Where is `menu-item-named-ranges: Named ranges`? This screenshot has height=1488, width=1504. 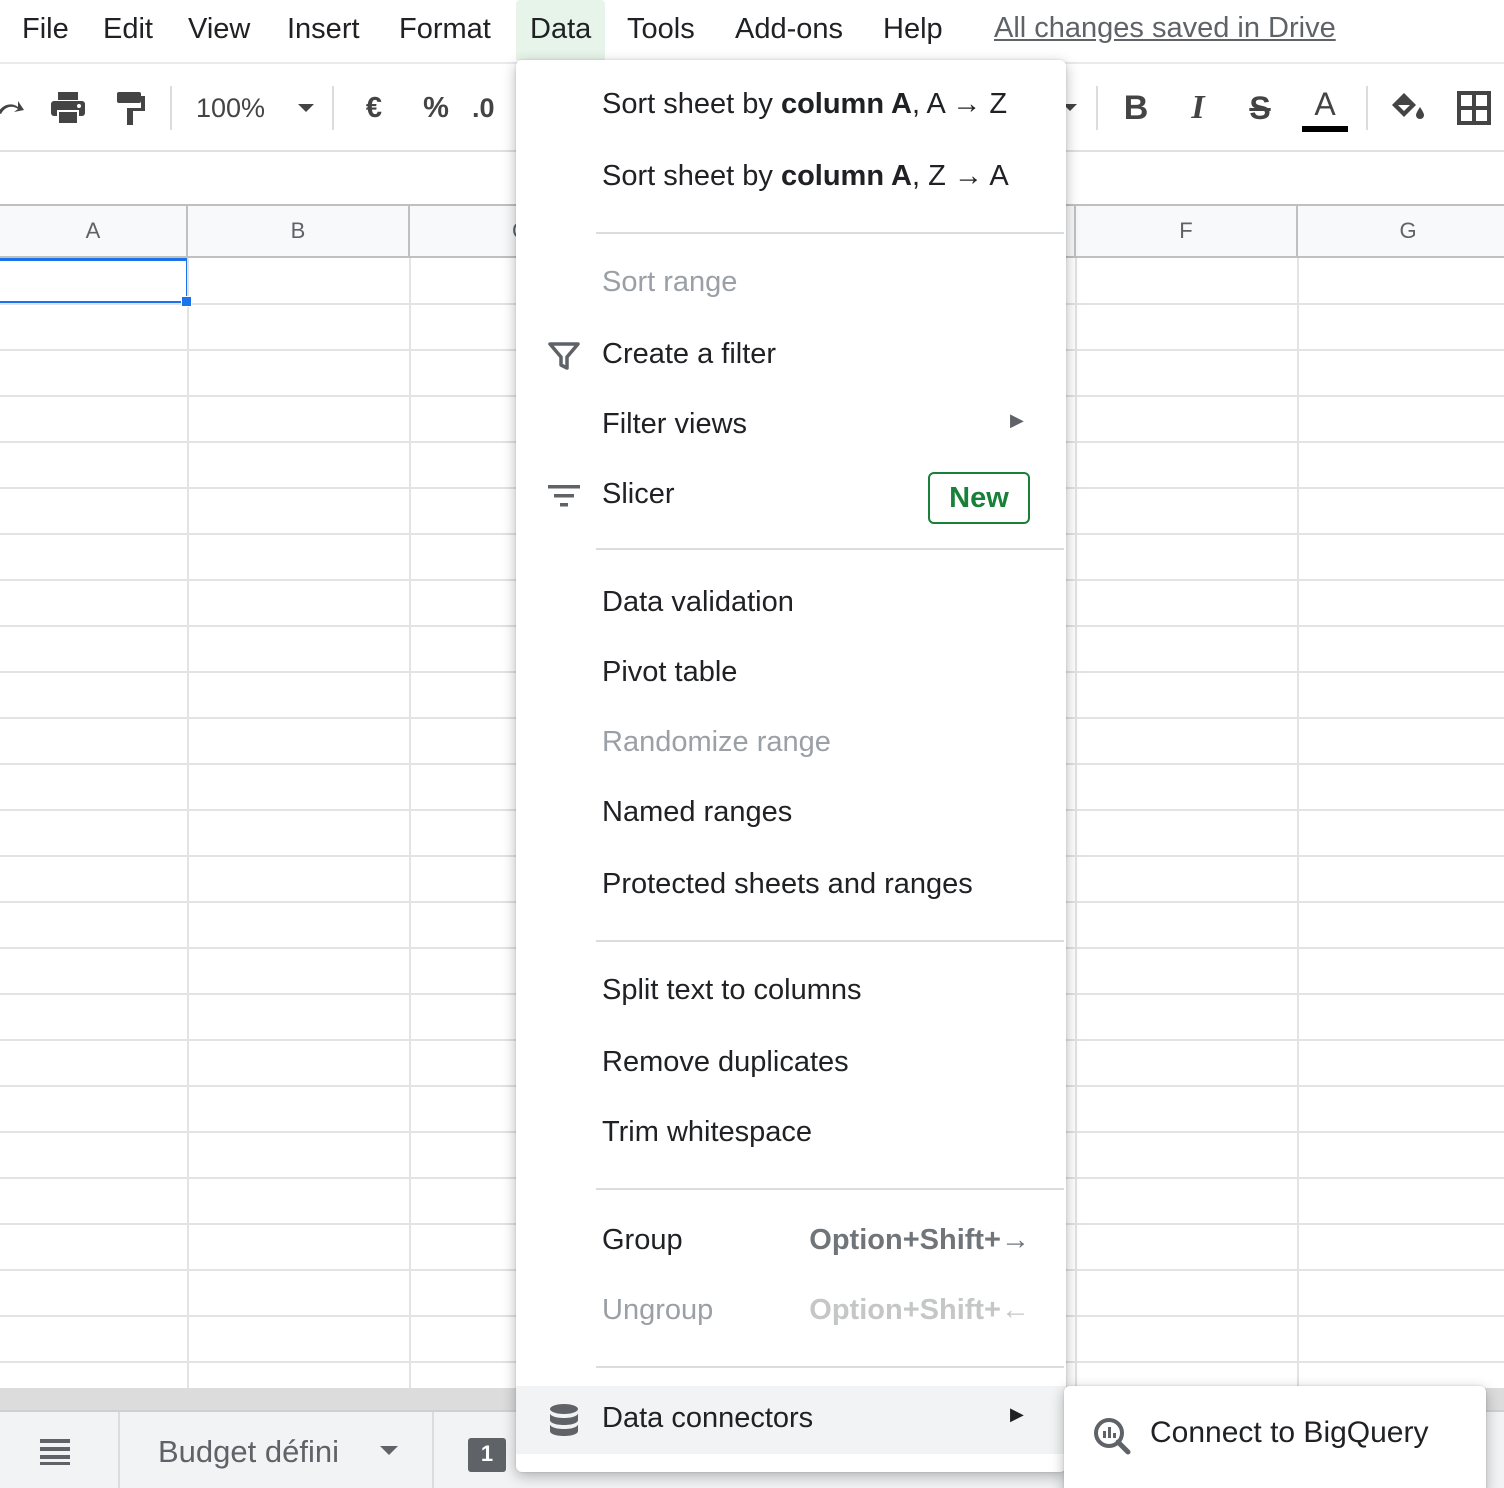 menu-item-named-ranges: Named ranges is located at coordinates (791, 814).